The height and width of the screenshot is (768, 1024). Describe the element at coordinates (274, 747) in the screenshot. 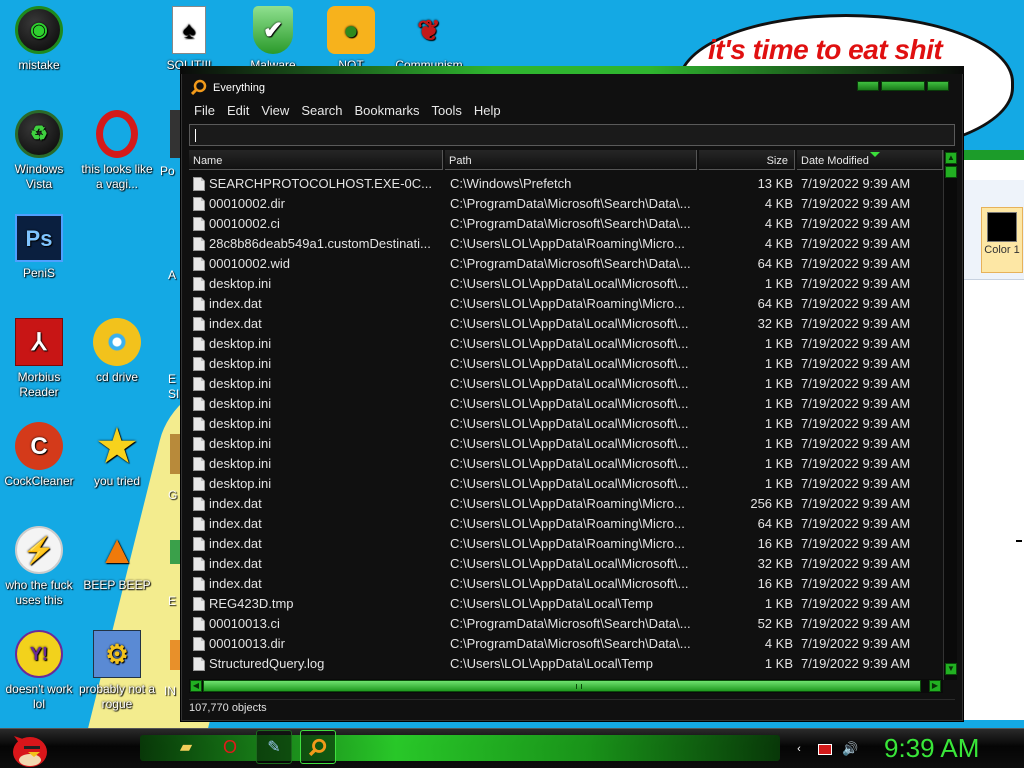

I see `taskbar-paint-button: ✎` at that location.